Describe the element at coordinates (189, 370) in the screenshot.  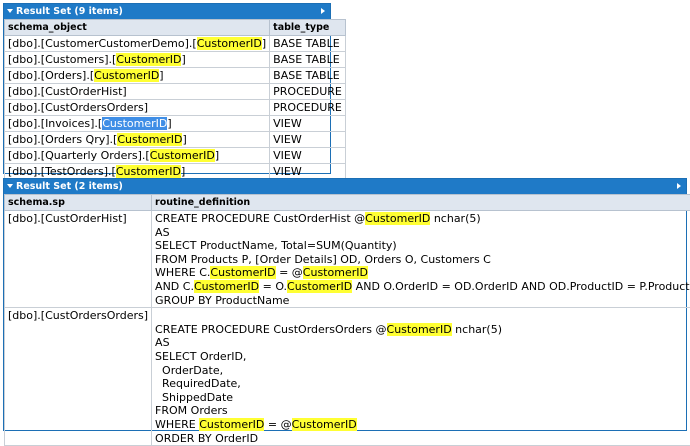
I see `cell-text: OrderDate,` at that location.